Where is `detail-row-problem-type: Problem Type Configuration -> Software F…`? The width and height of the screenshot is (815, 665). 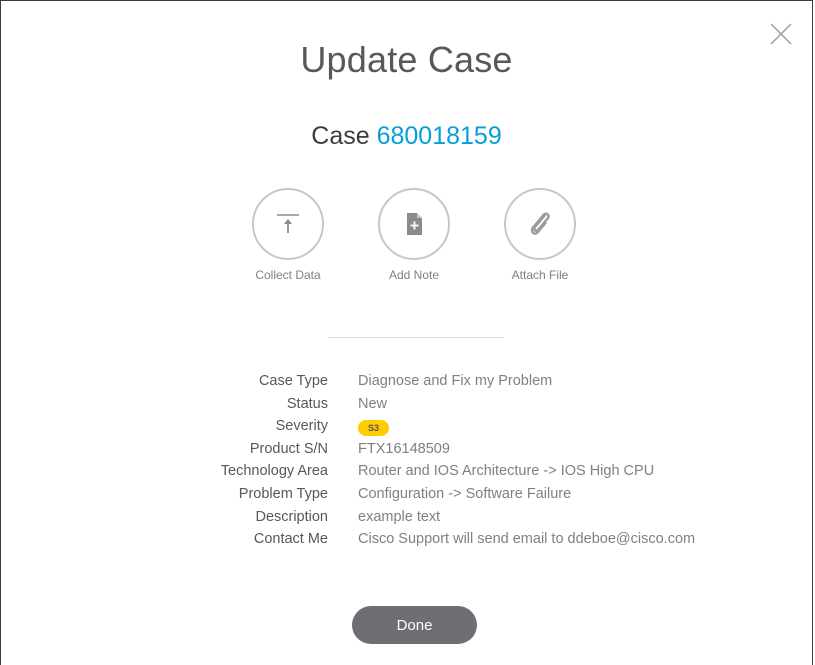
detail-row-problem-type: Problem Type Configuration -> Software F… is located at coordinates (406, 497).